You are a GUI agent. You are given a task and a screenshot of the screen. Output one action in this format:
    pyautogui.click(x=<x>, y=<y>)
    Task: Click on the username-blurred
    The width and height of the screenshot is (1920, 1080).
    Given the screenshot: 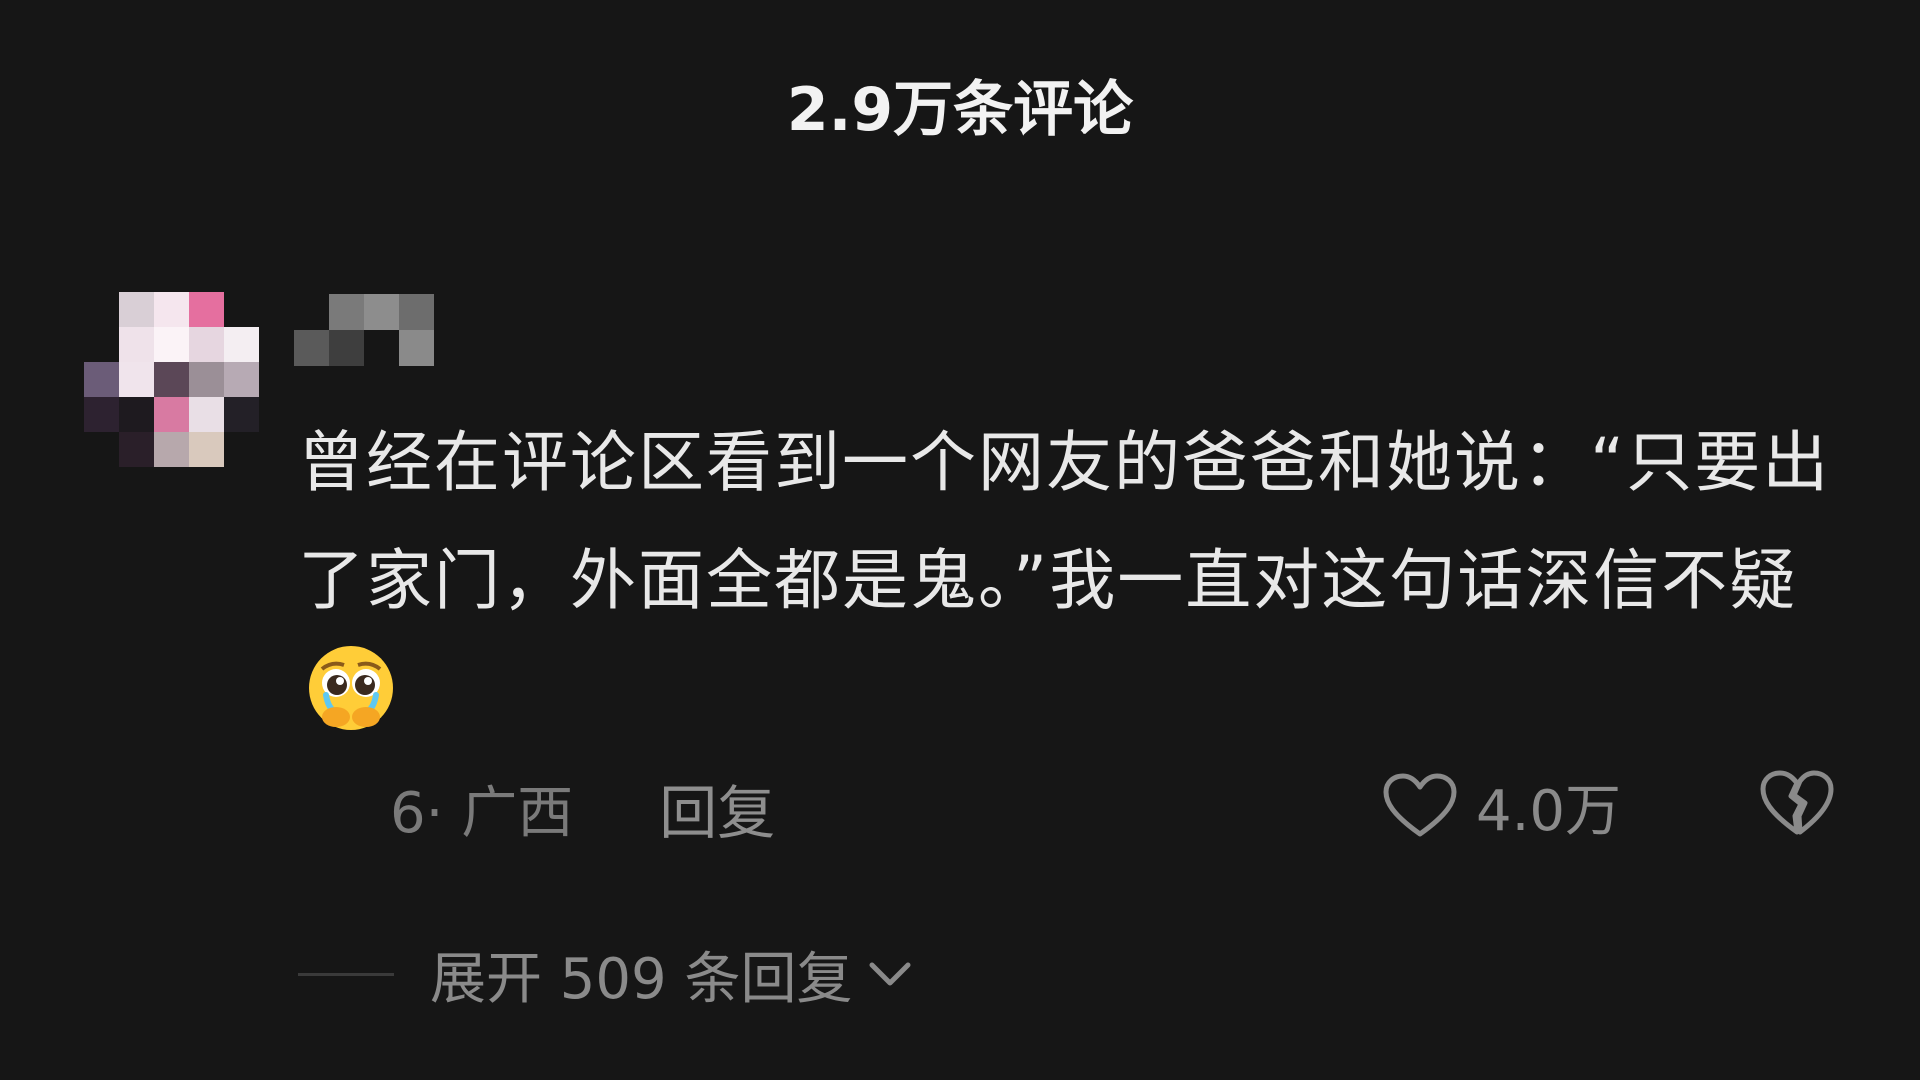 What is the action you would take?
    pyautogui.click(x=364, y=330)
    